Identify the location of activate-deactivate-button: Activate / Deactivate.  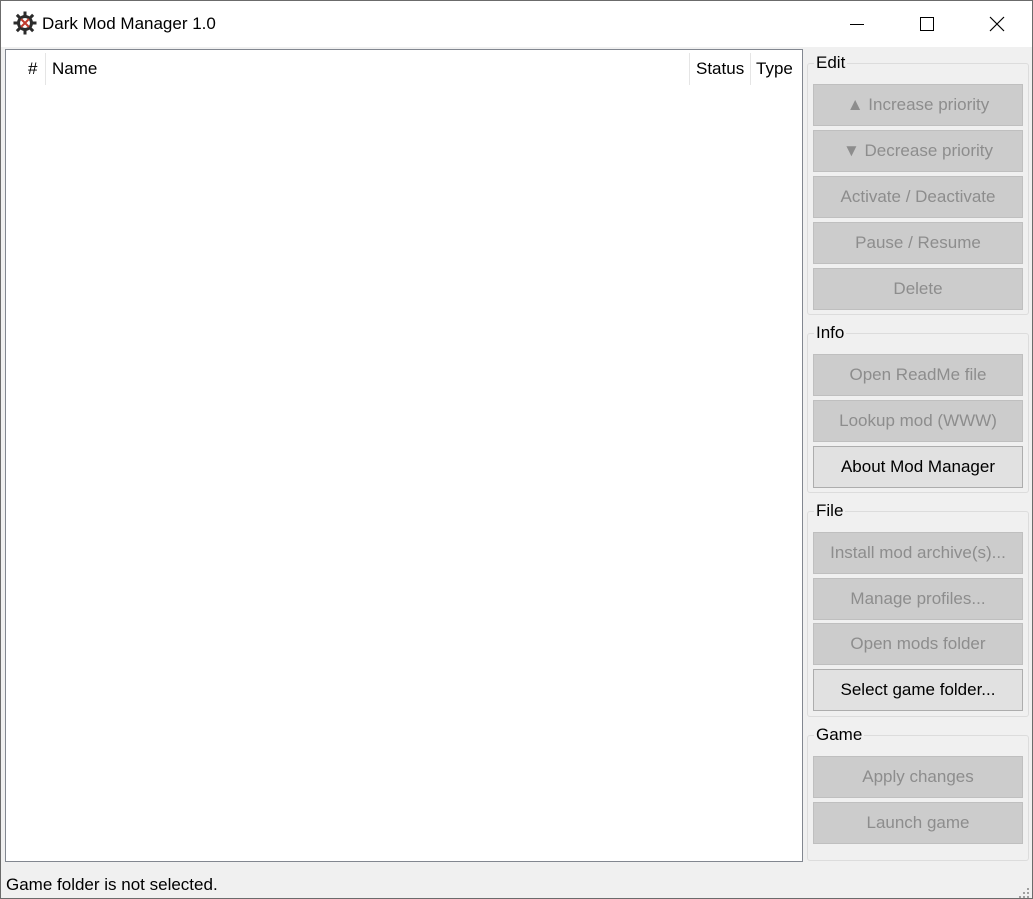
(918, 197).